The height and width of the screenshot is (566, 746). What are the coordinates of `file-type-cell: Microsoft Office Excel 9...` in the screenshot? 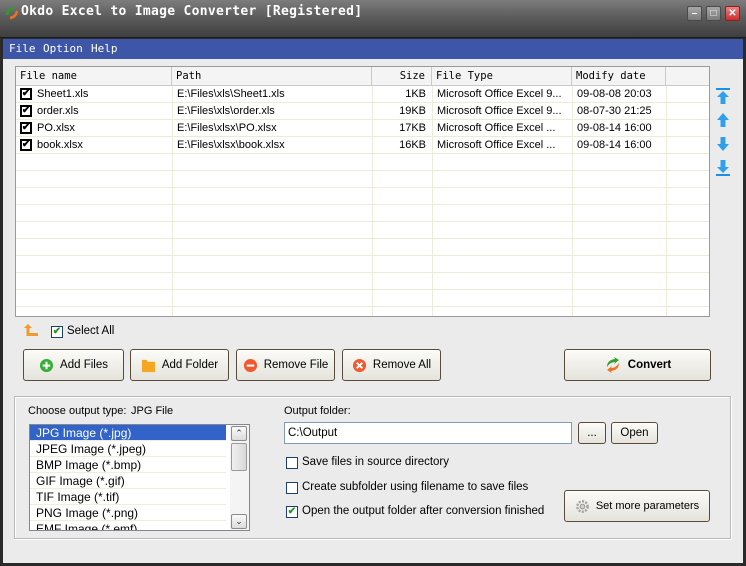 It's located at (499, 111).